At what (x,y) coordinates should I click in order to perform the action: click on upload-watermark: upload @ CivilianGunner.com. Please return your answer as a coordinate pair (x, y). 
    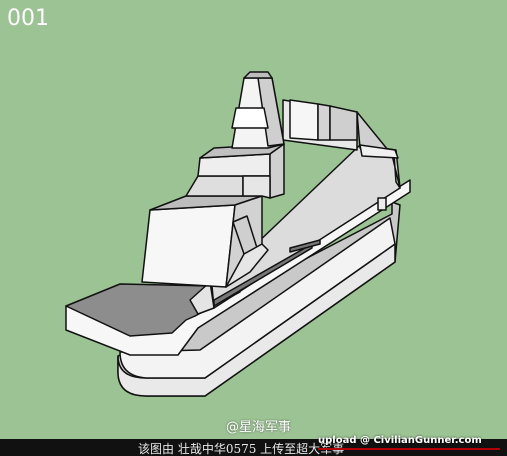
    Looking at the image, I should click on (400, 440).